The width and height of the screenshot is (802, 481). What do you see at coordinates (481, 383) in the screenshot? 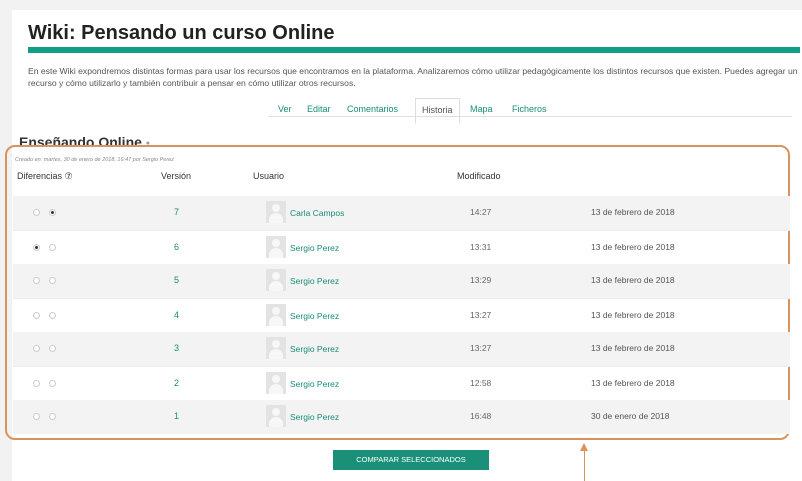
I see `modified-time: 12:58` at bounding box center [481, 383].